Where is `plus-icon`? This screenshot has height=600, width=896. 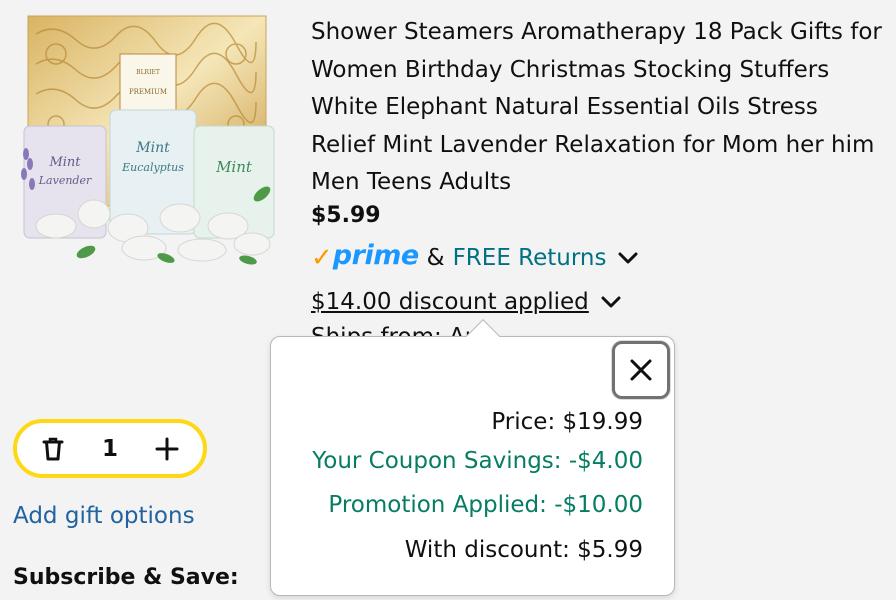 plus-icon is located at coordinates (167, 448).